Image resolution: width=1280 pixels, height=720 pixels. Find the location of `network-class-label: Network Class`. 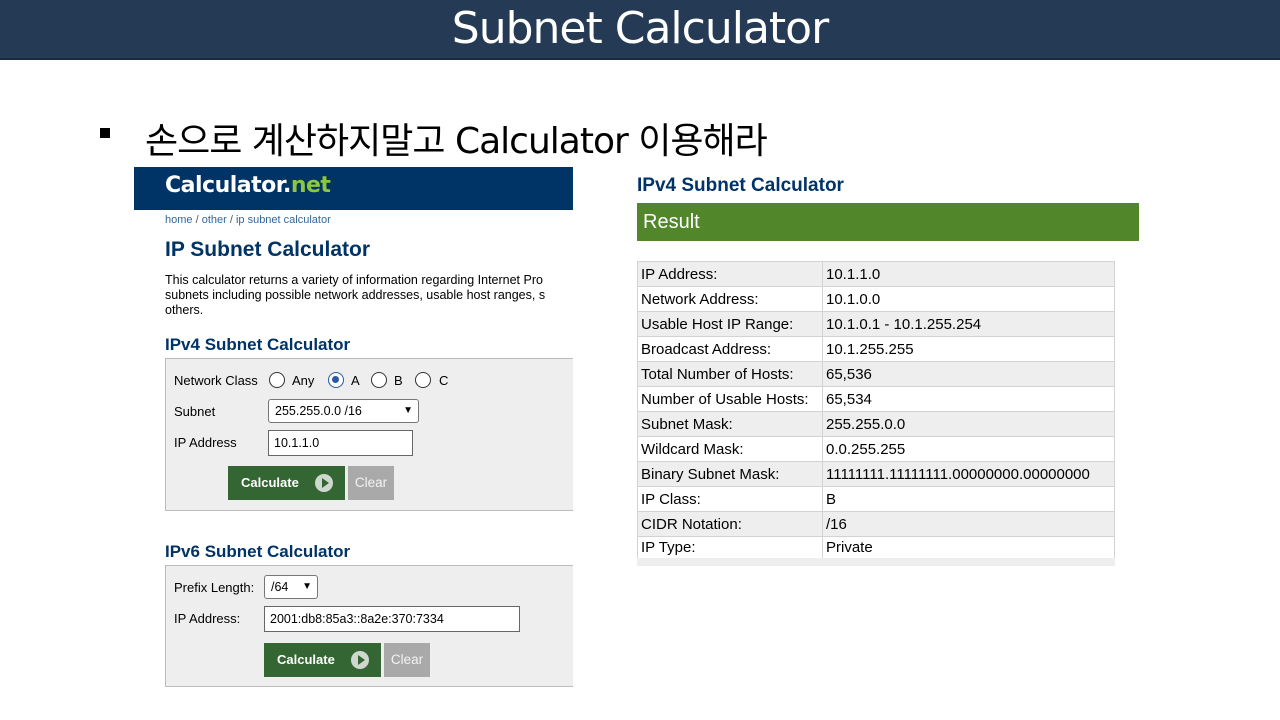

network-class-label: Network Class is located at coordinates (216, 380).